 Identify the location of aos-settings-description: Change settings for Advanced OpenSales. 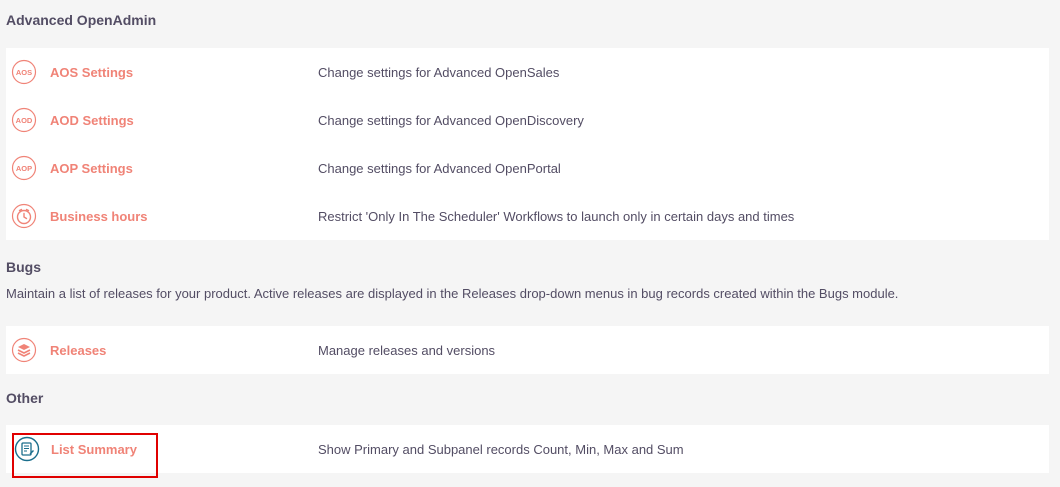
(439, 72).